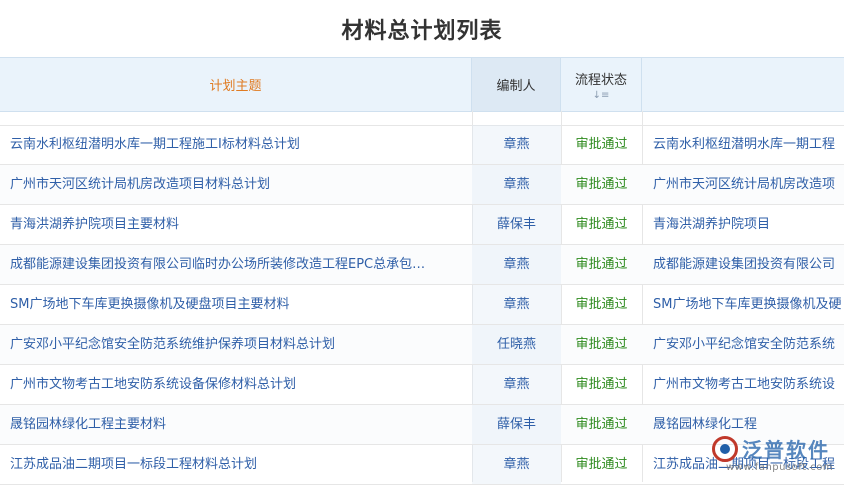  Describe the element at coordinates (600, 80) in the screenshot. I see `column-header-status-label: 流程状态` at that location.